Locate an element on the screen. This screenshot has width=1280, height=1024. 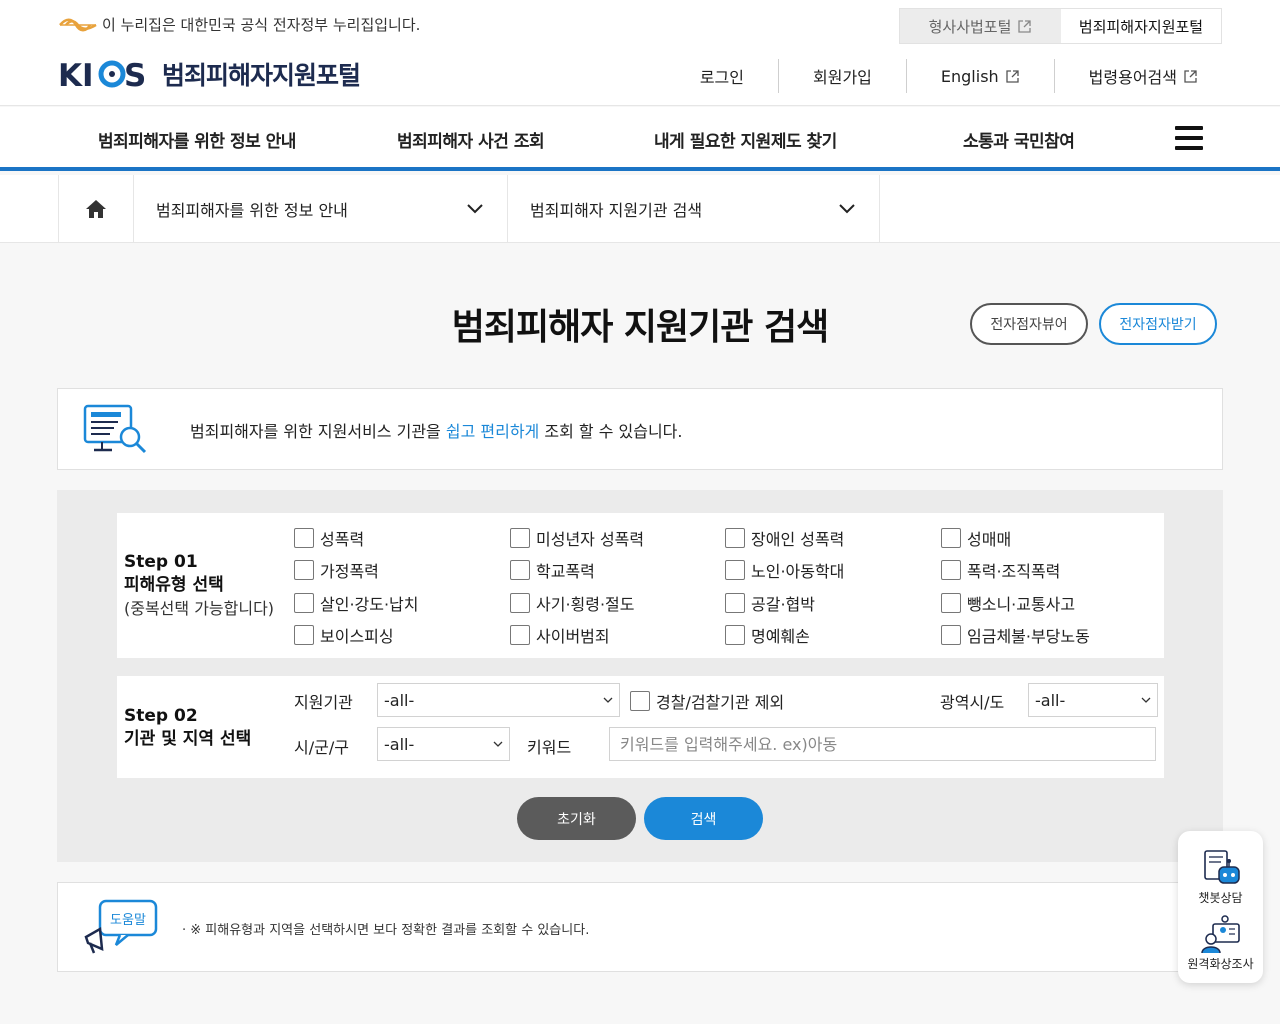
page-title: 범죄피해자 지원기관 검색 is located at coordinates (640, 327).